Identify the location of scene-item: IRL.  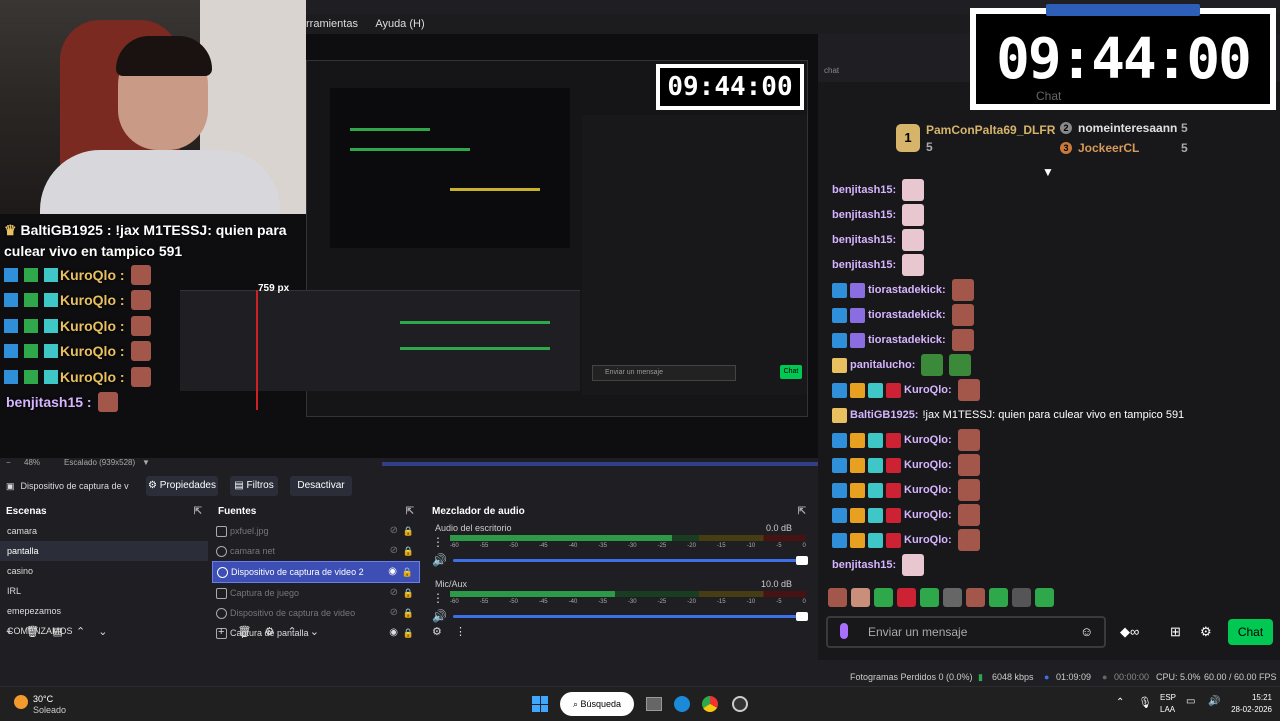
(104, 591).